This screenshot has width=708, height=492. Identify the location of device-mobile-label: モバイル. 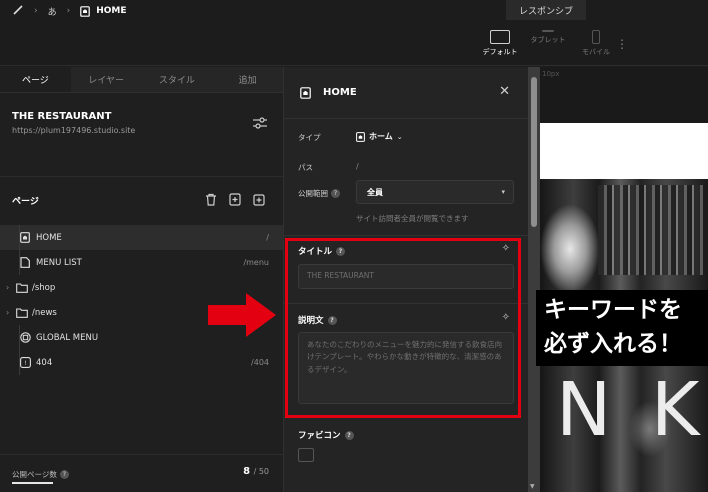
(596, 52).